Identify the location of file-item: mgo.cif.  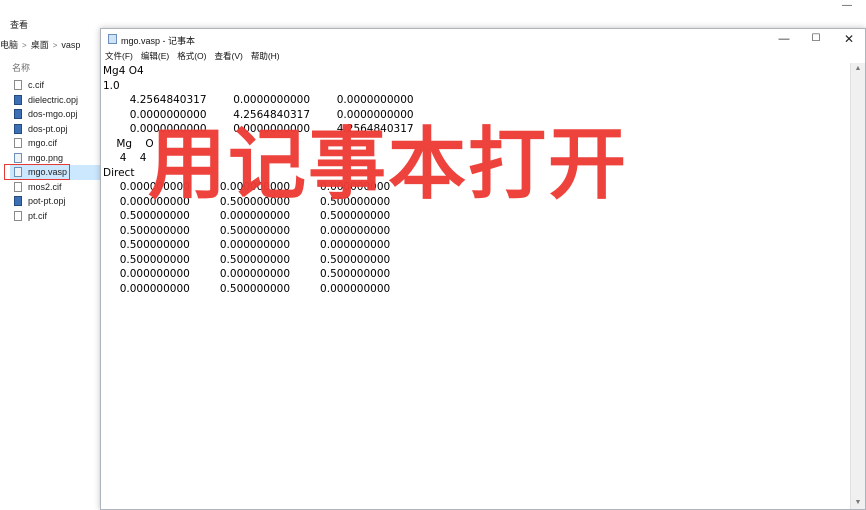
(55, 143).